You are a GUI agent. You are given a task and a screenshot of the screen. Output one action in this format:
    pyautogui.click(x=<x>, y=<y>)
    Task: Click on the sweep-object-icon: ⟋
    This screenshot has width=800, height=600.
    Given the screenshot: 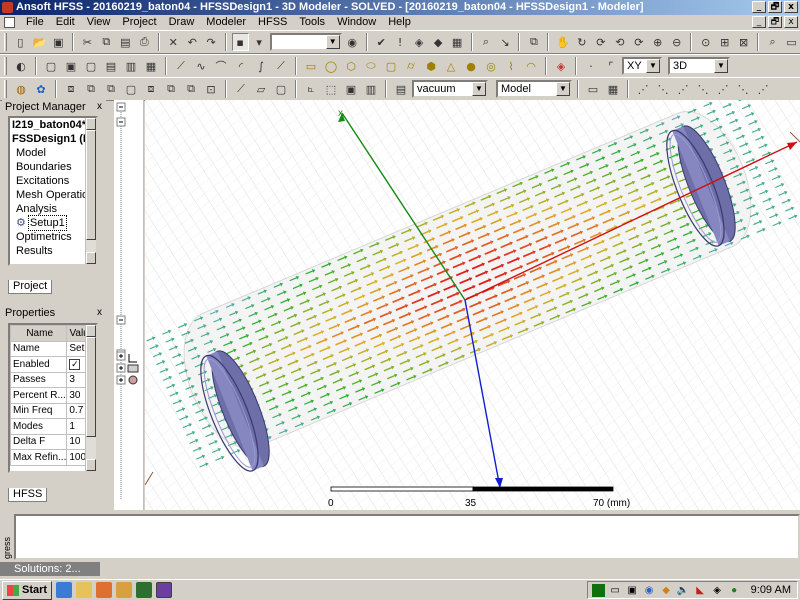 What is the action you would take?
    pyautogui.click(x=241, y=89)
    